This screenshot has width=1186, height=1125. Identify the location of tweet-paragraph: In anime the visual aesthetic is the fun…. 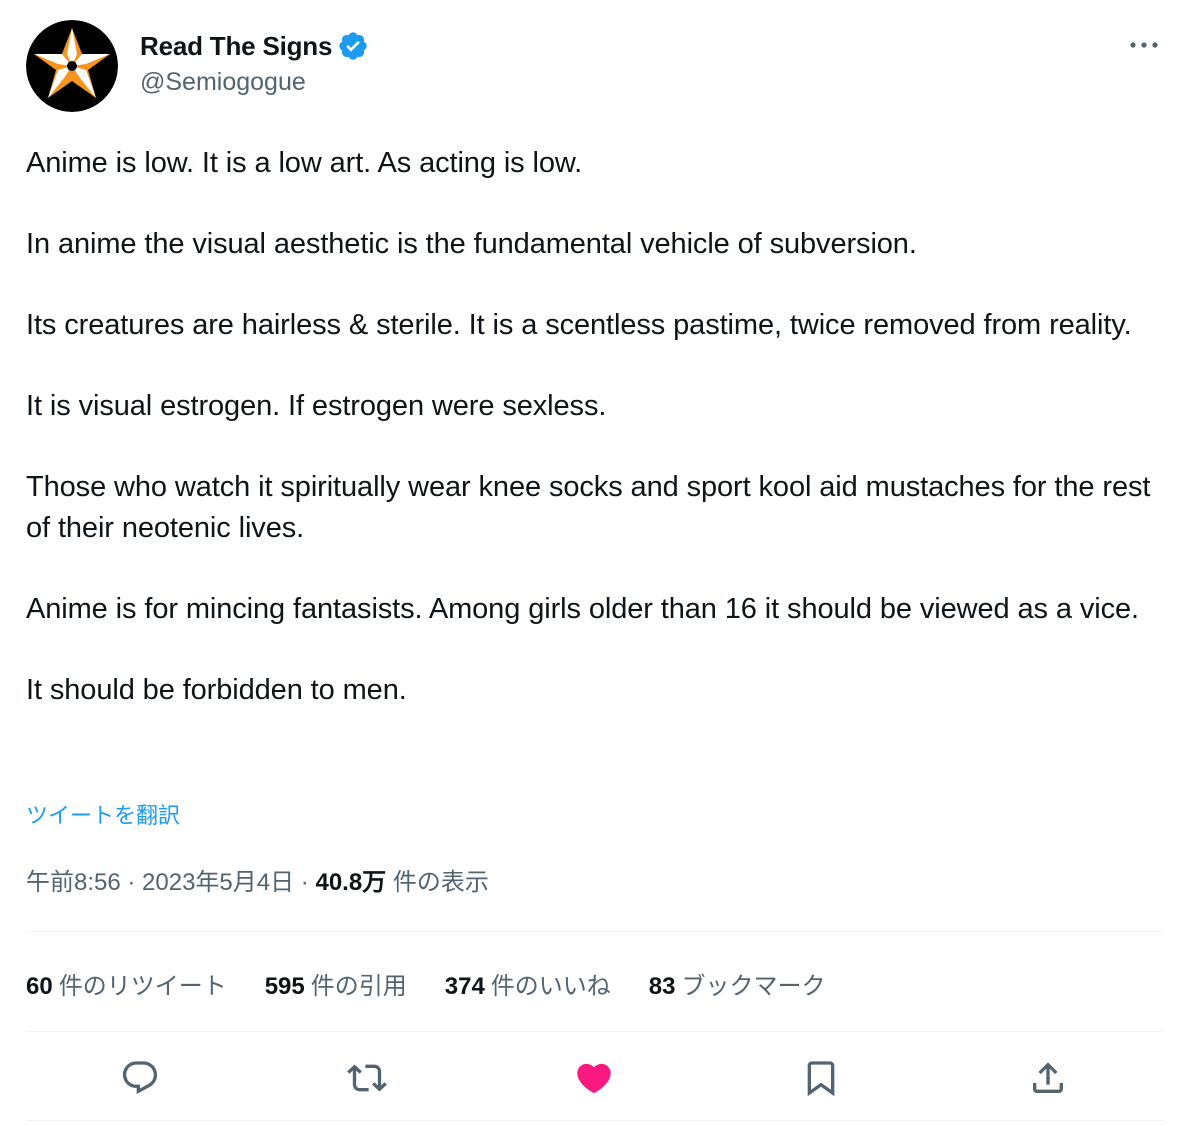
(471, 244).